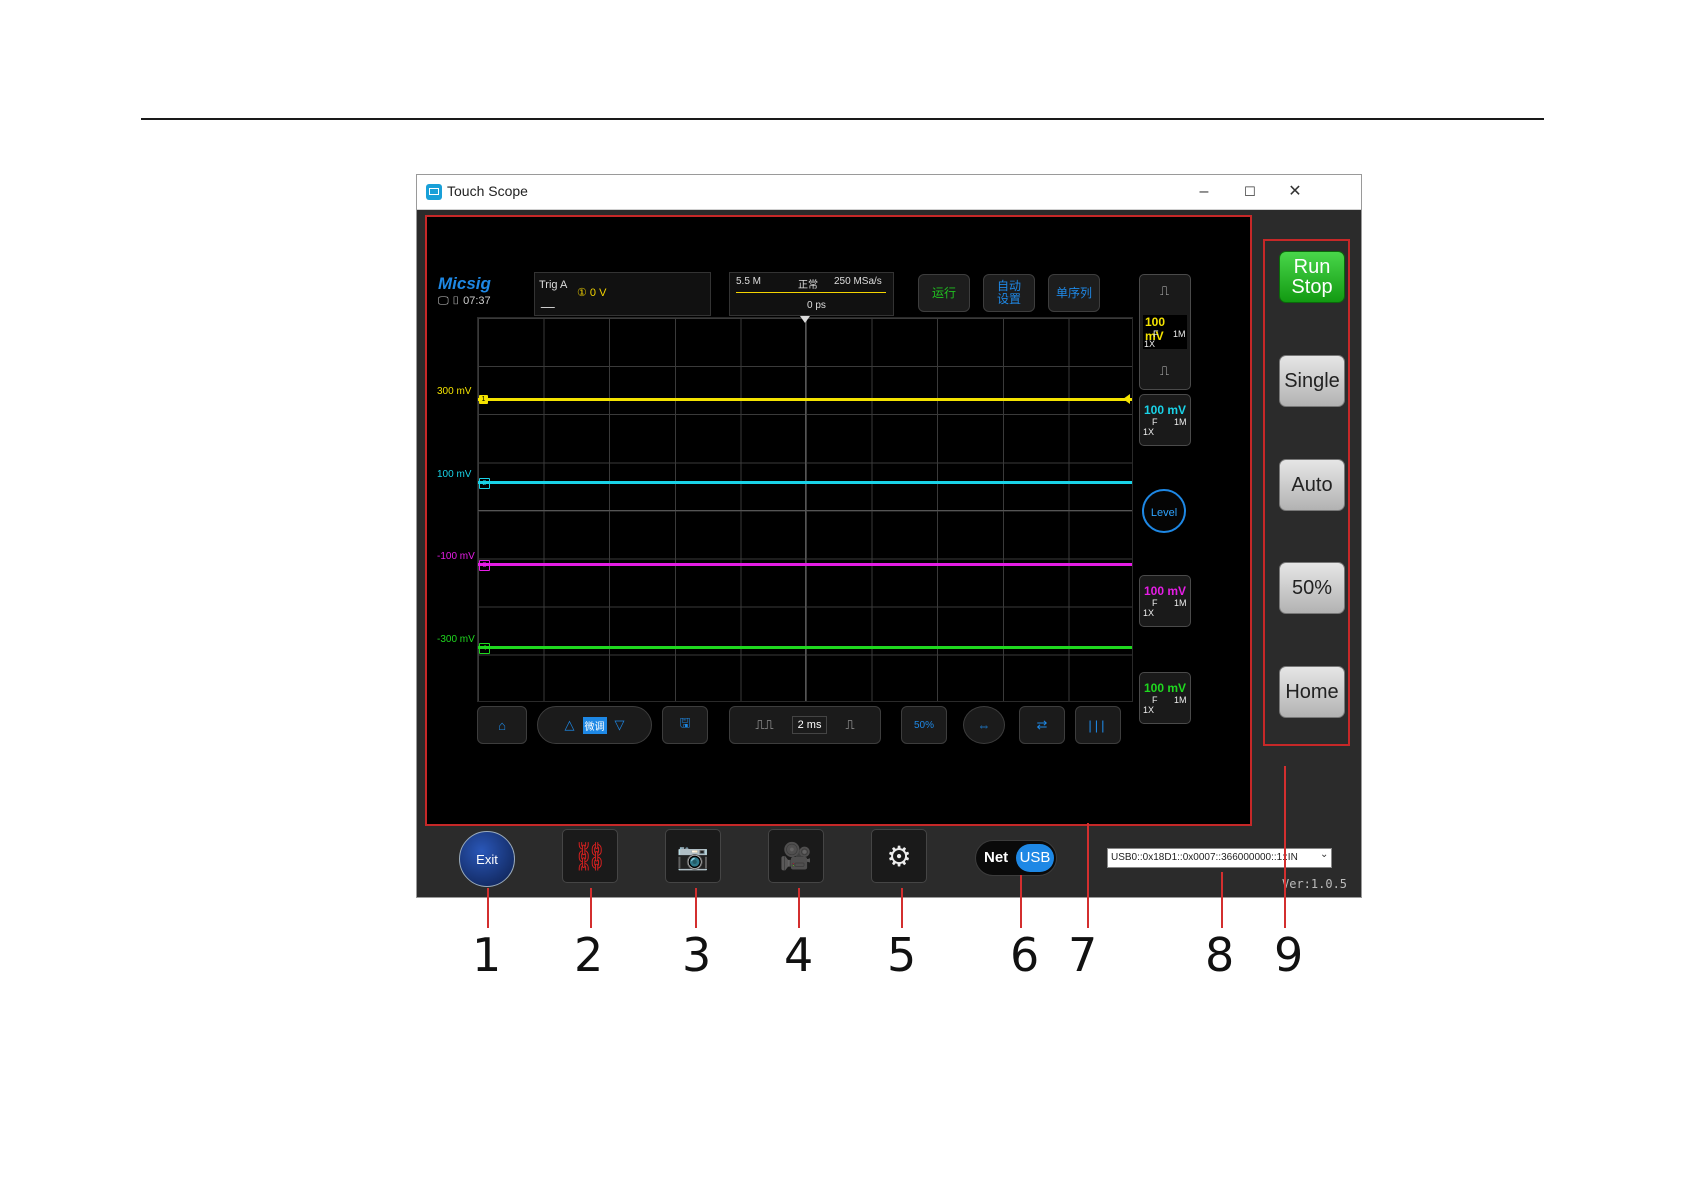 The image size is (1685, 1192). Describe the element at coordinates (799, 955) in the screenshot. I see `callout-4: 4` at that location.